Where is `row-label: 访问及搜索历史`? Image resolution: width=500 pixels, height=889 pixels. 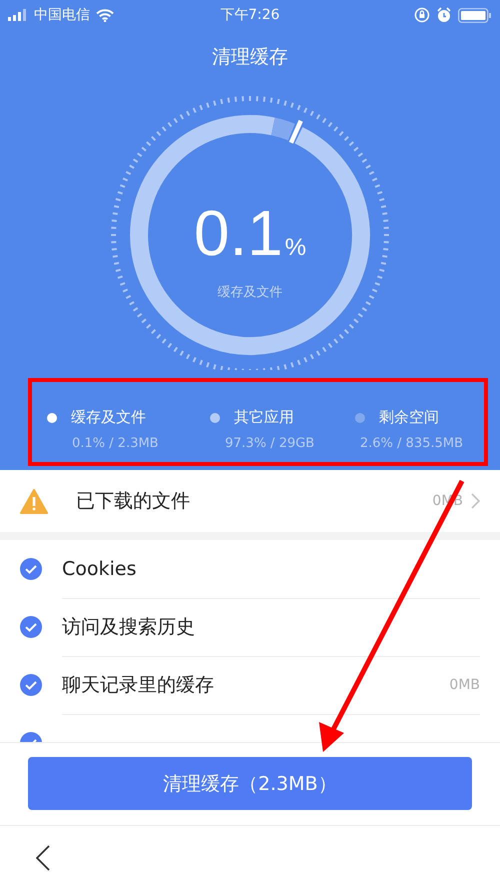
row-label: 访问及搜索历史 is located at coordinates (129, 627).